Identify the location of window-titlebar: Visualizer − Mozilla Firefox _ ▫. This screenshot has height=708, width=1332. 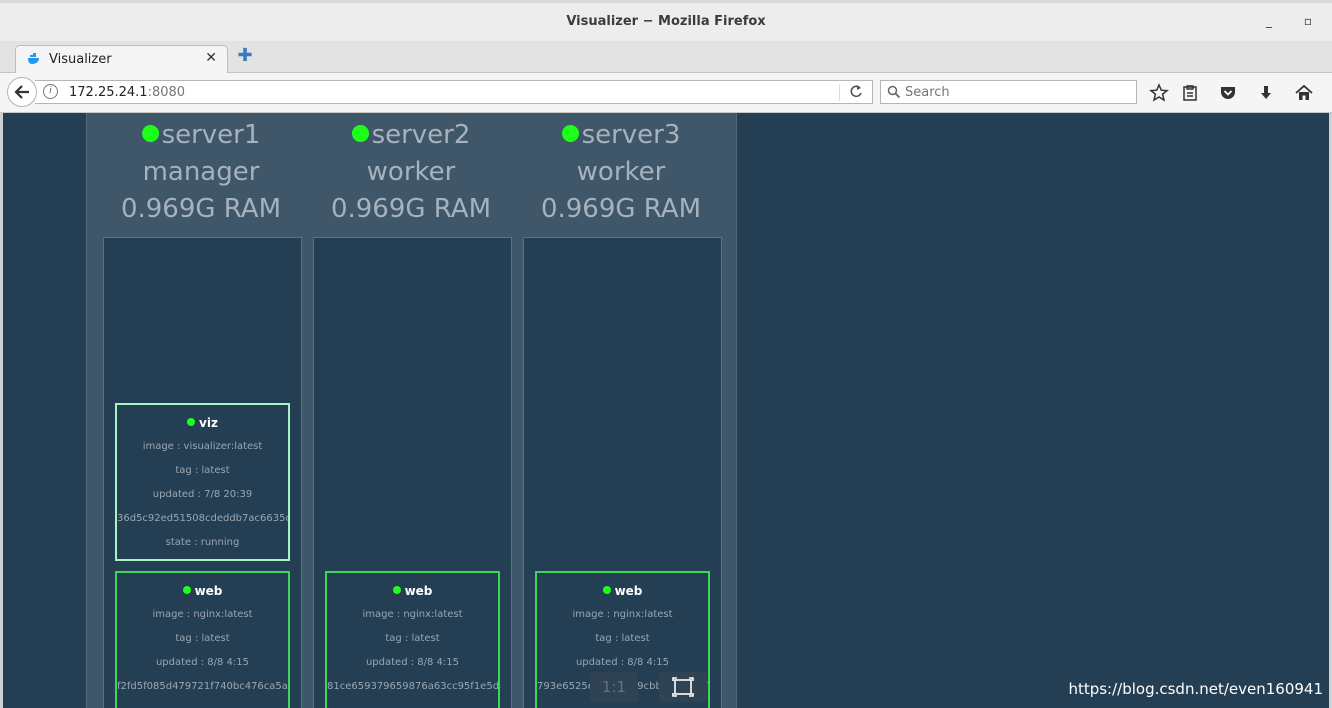
(666, 22).